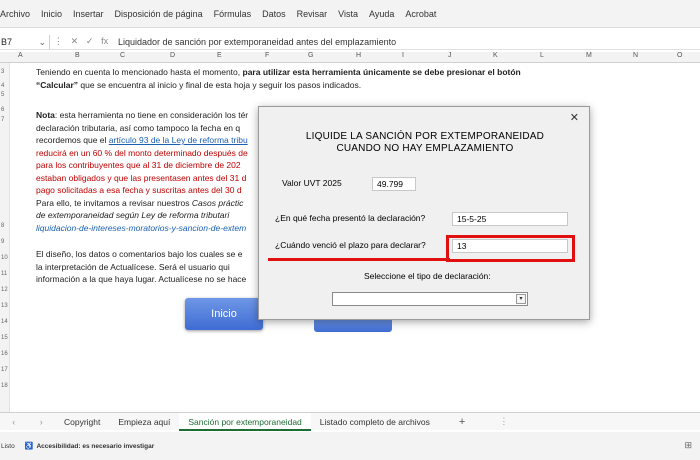 The image size is (700, 460). What do you see at coordinates (394, 184) in the screenshot?
I see `uvt-field: 49.799` at bounding box center [394, 184].